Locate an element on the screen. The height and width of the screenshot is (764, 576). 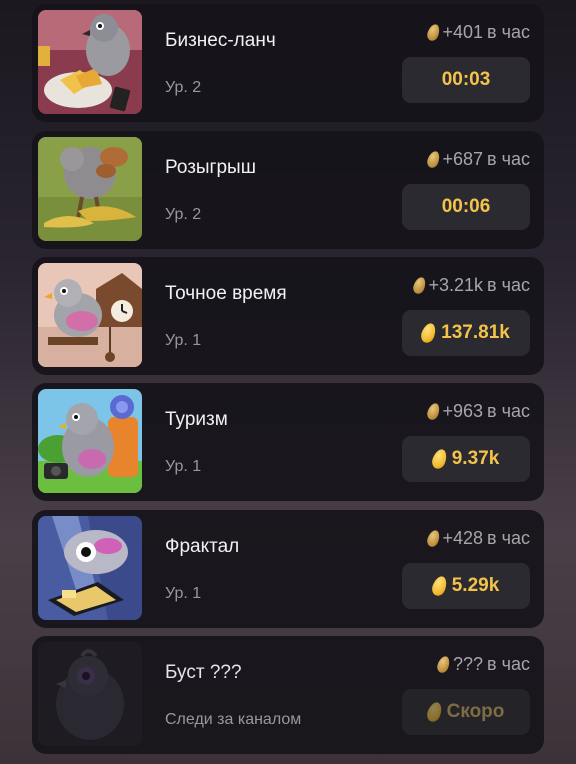
pigeon-locked-image is located at coordinates (90, 694).